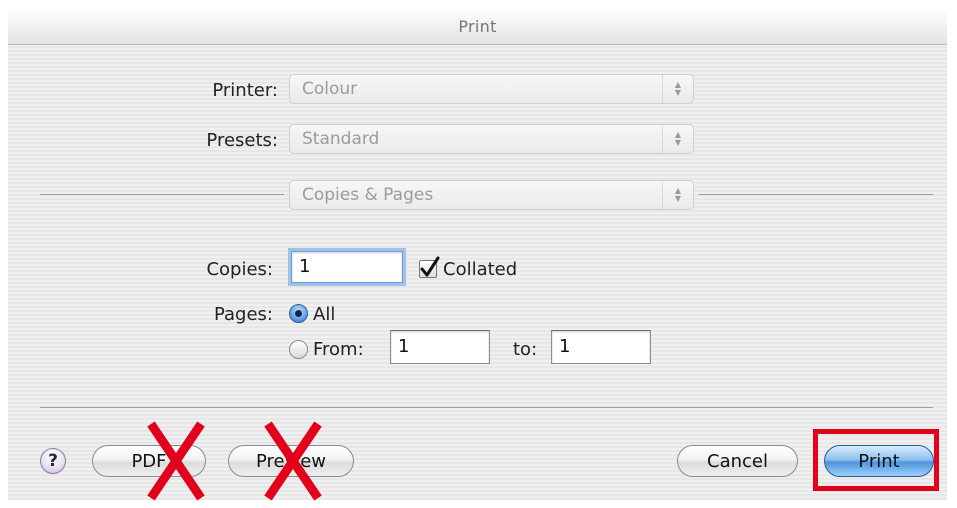 The width and height of the screenshot is (957, 508). Describe the element at coordinates (341, 139) in the screenshot. I see `presets-value: Standard` at that location.